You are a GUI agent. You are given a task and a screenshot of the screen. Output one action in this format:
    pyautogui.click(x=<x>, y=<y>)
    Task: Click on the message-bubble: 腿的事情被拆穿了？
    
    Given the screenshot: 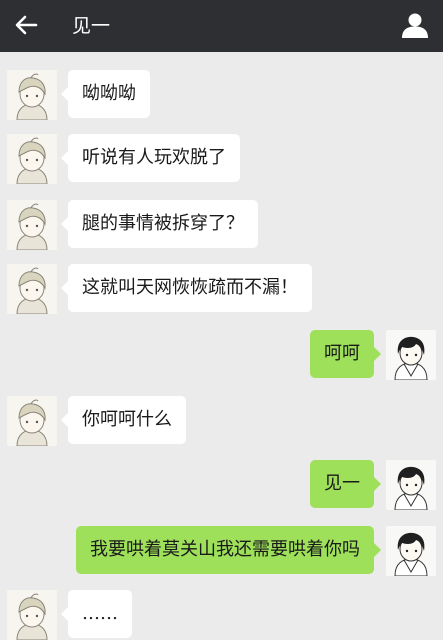 What is the action you would take?
    pyautogui.click(x=159, y=224)
    